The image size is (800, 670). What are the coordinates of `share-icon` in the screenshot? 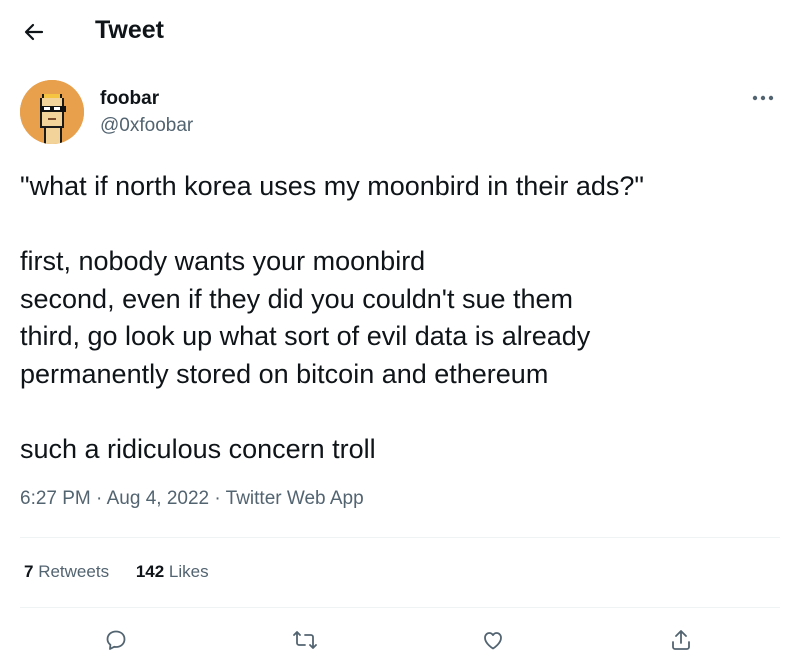 It's located at (681, 640).